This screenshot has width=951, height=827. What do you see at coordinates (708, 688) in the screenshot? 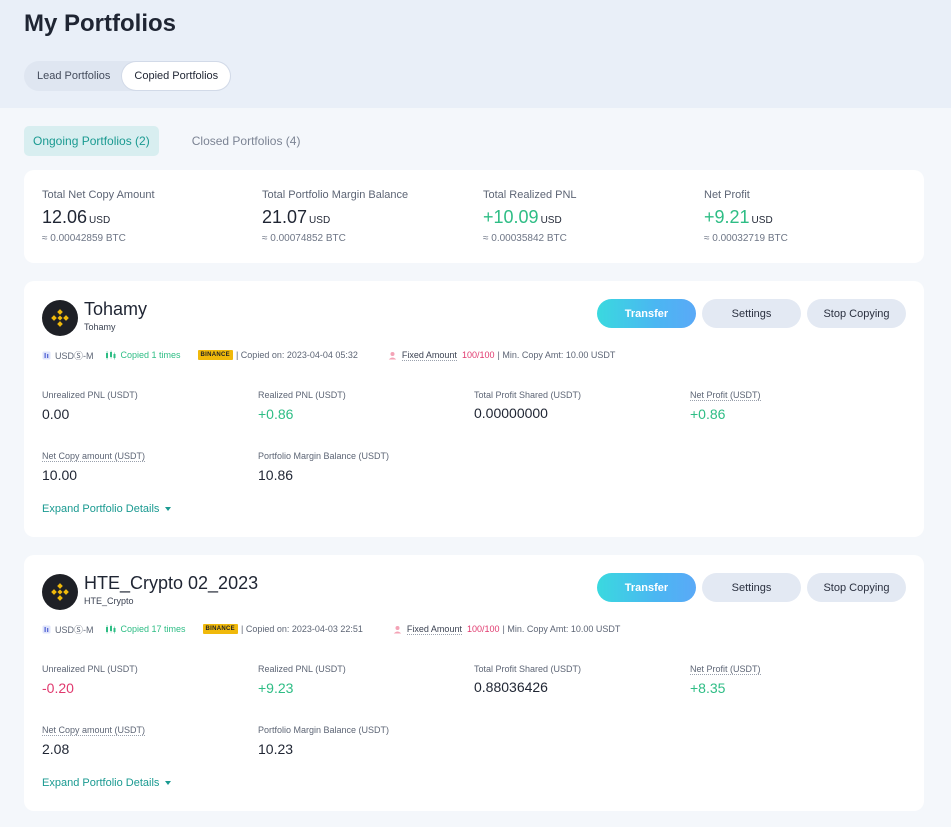
I see `stat-value: +8.35` at bounding box center [708, 688].